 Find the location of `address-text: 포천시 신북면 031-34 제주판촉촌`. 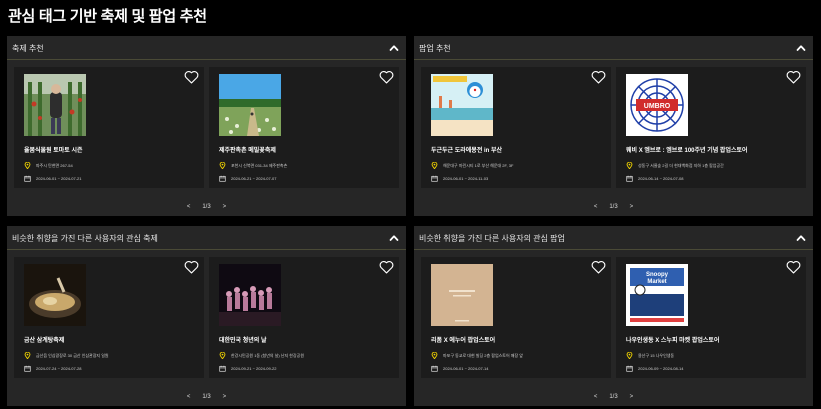

address-text: 포천시 신북면 031-34 제주판촉촌 is located at coordinates (259, 165).